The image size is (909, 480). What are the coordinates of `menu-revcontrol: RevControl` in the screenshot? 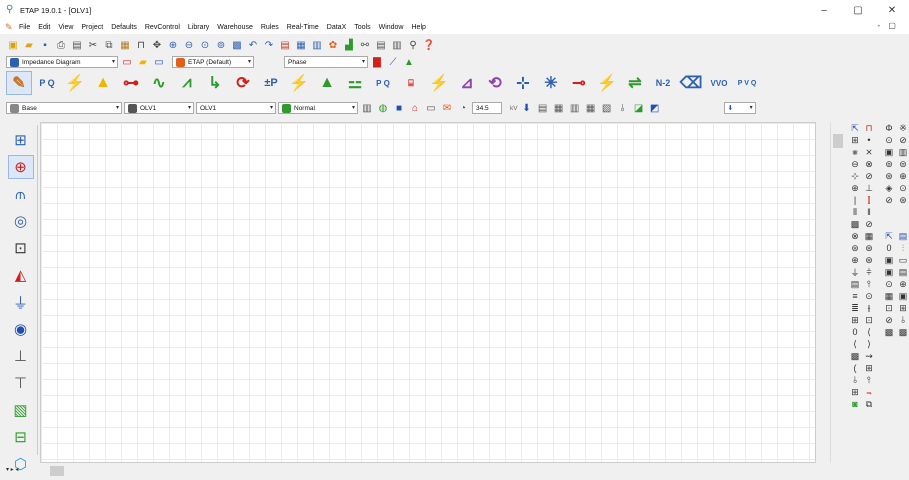 It's located at (162, 27).